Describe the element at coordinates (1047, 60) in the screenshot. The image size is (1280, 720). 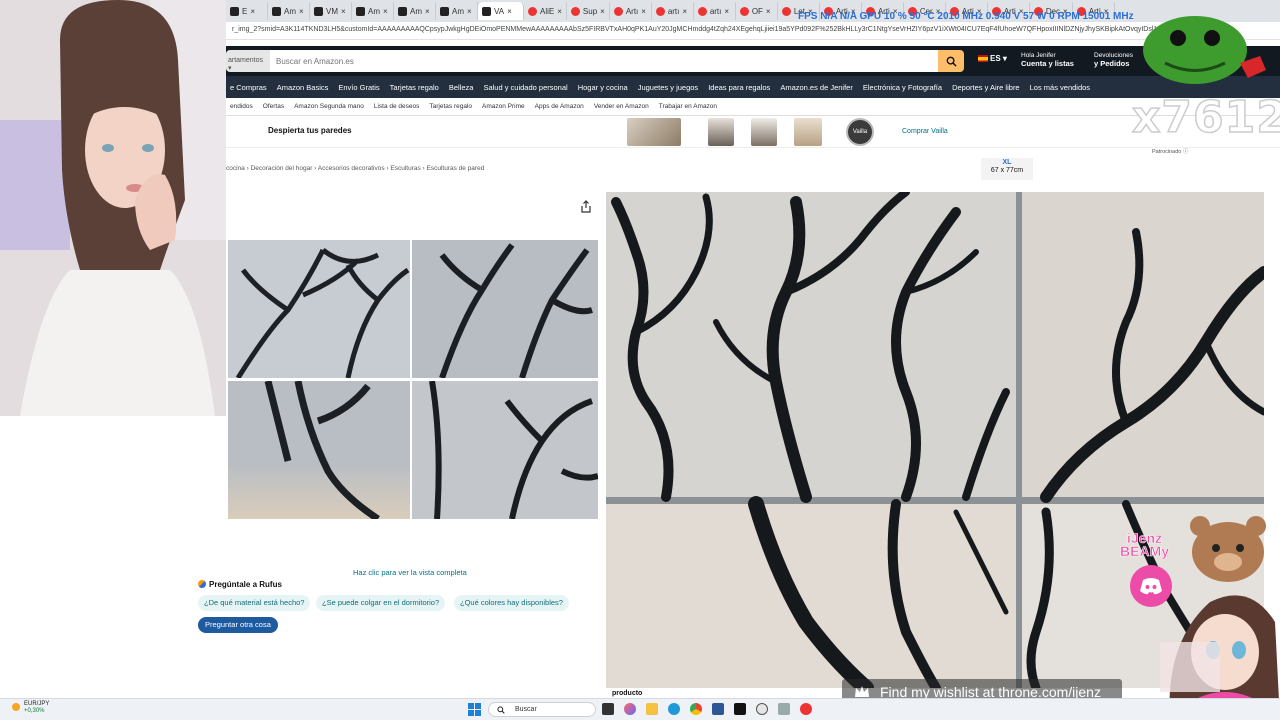
I see `account-menu: Hola Jenifer Cuenta y listas` at that location.